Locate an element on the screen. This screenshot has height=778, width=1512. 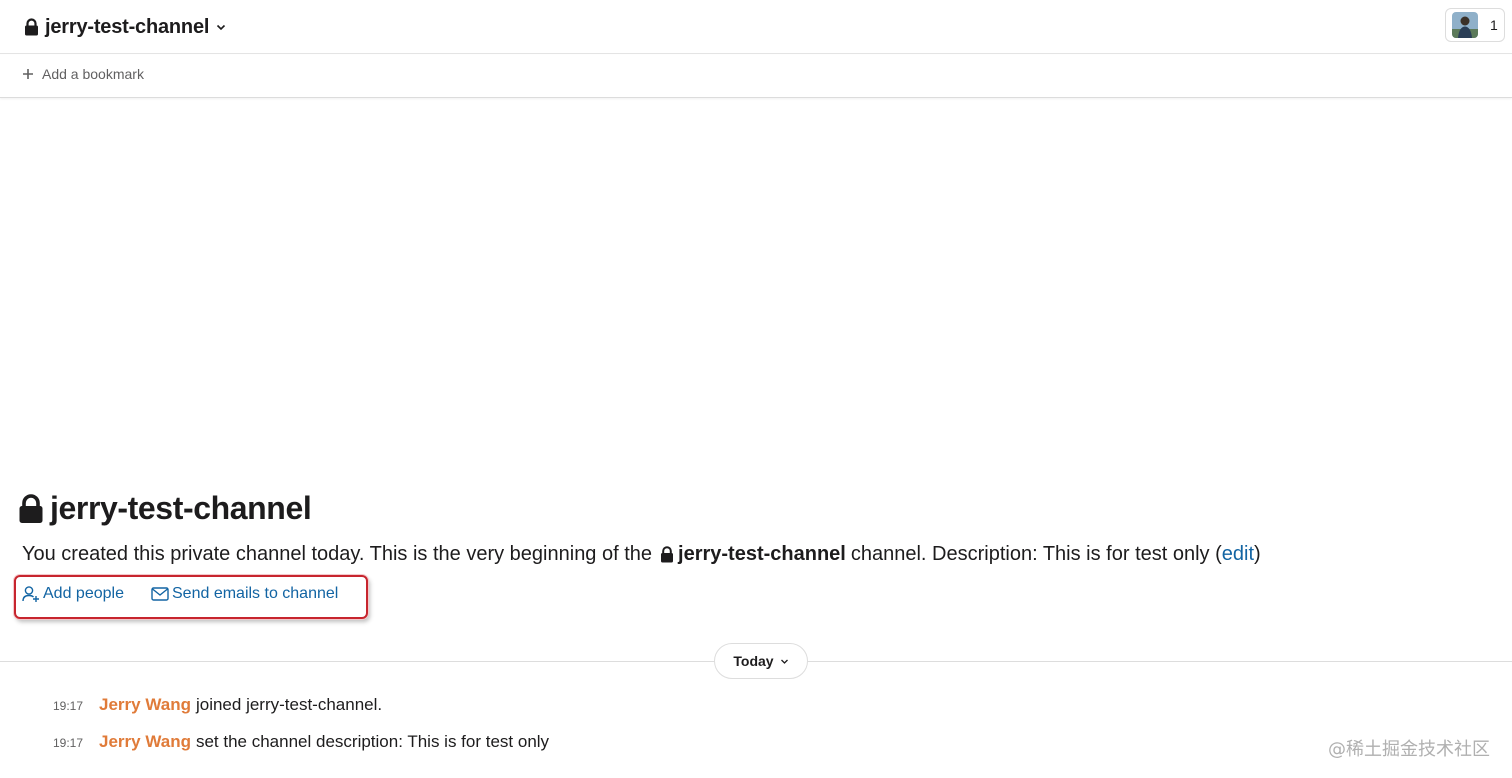
member-count: 1 is located at coordinates (1494, 25).